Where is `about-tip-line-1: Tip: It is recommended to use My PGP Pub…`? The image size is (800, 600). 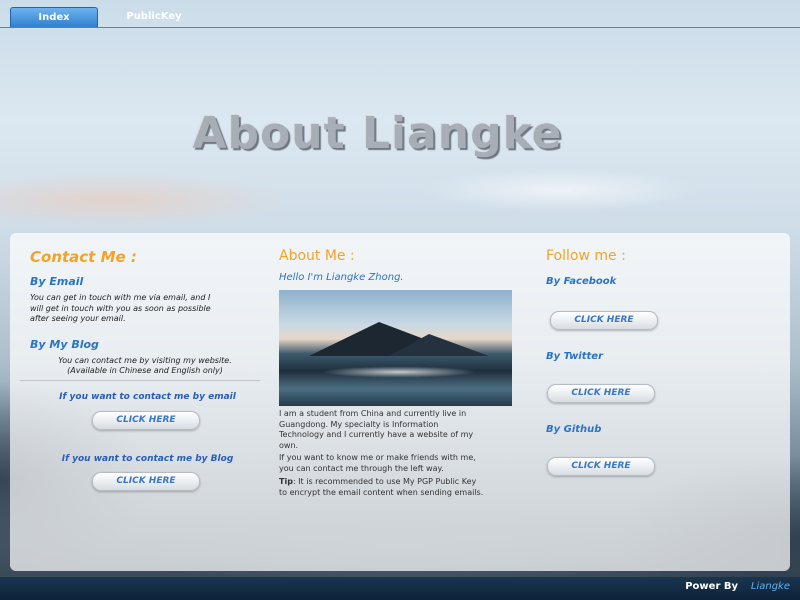 about-tip-line-1: Tip: It is recommended to use My PGP Pub… is located at coordinates (377, 482).